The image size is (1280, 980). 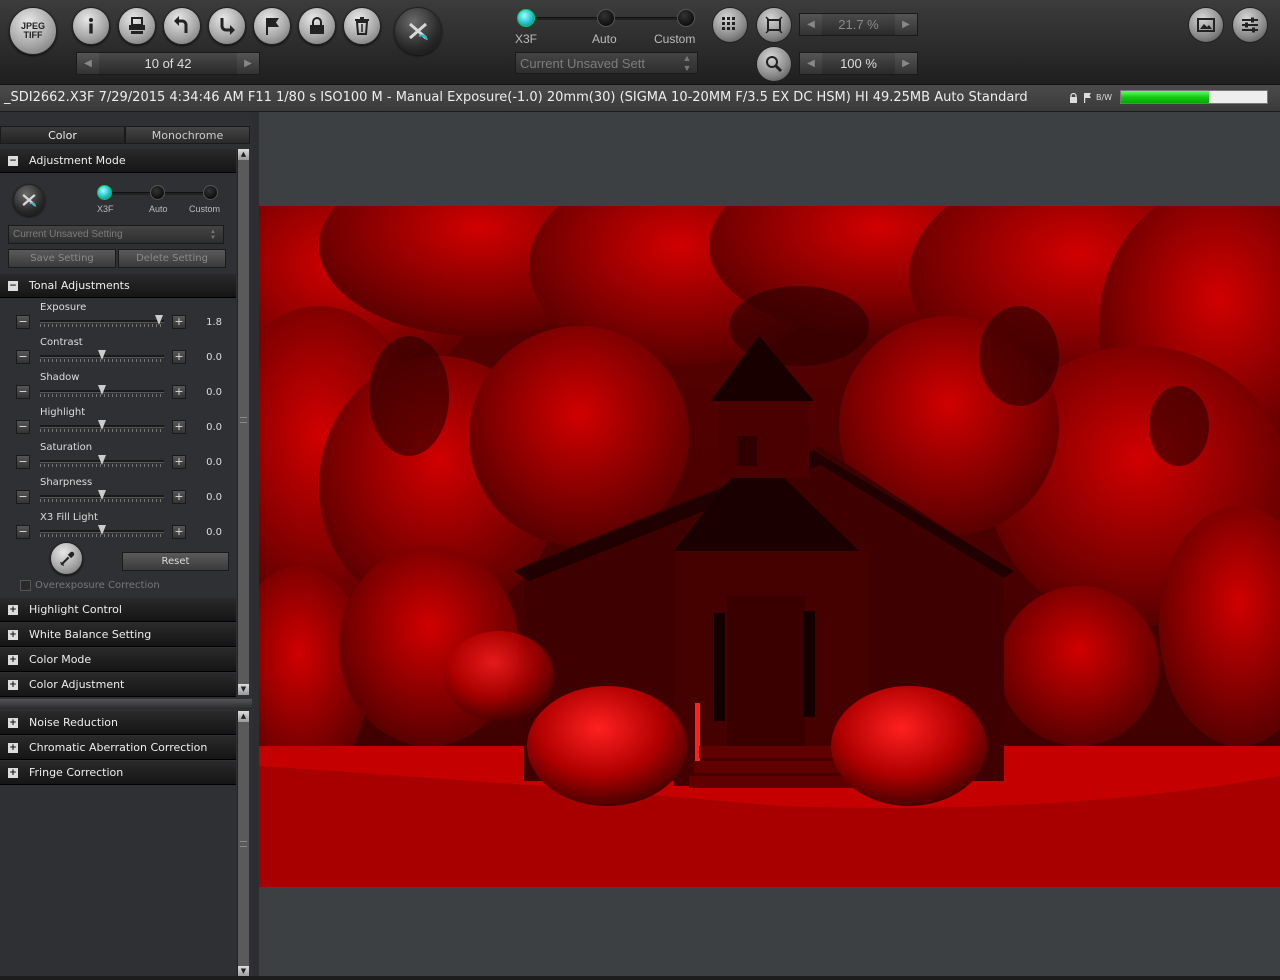 I want to click on exposure-decrease-button: −, so click(x=23, y=322).